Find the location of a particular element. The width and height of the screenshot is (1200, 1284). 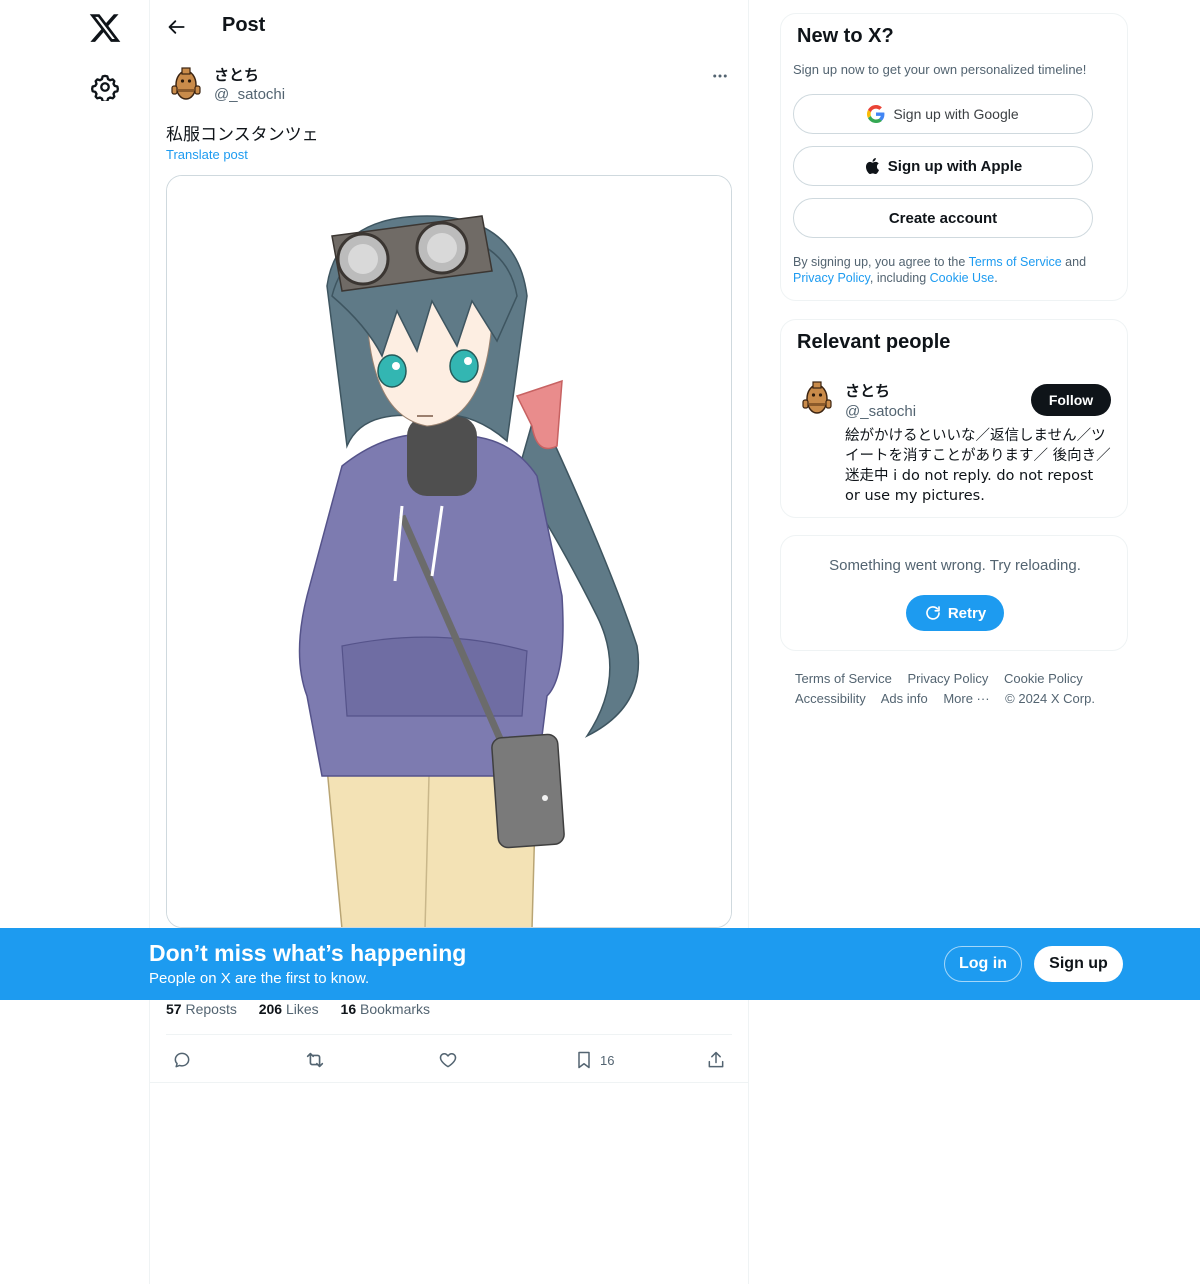

footer-ads-info-link: Ads info is located at coordinates (904, 698).